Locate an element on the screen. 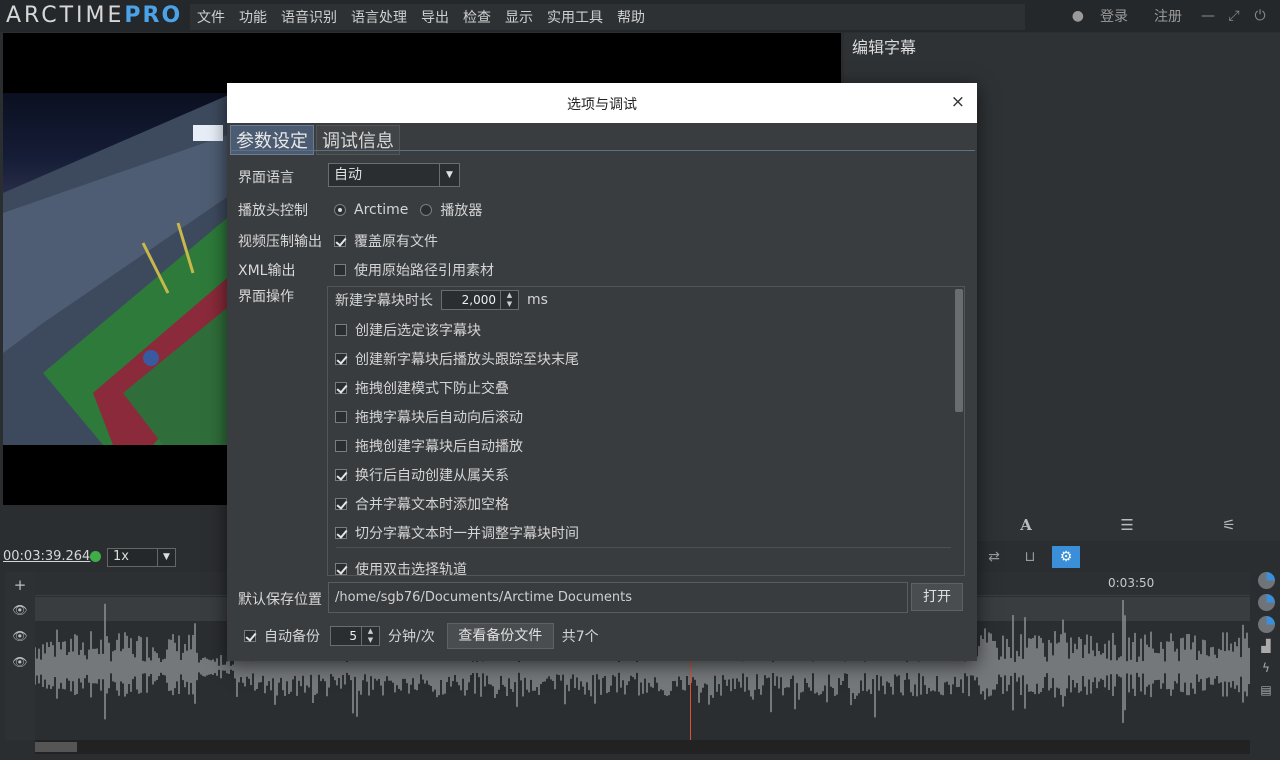 This screenshot has width=1280, height=760. tab-underline is located at coordinates (602, 150).